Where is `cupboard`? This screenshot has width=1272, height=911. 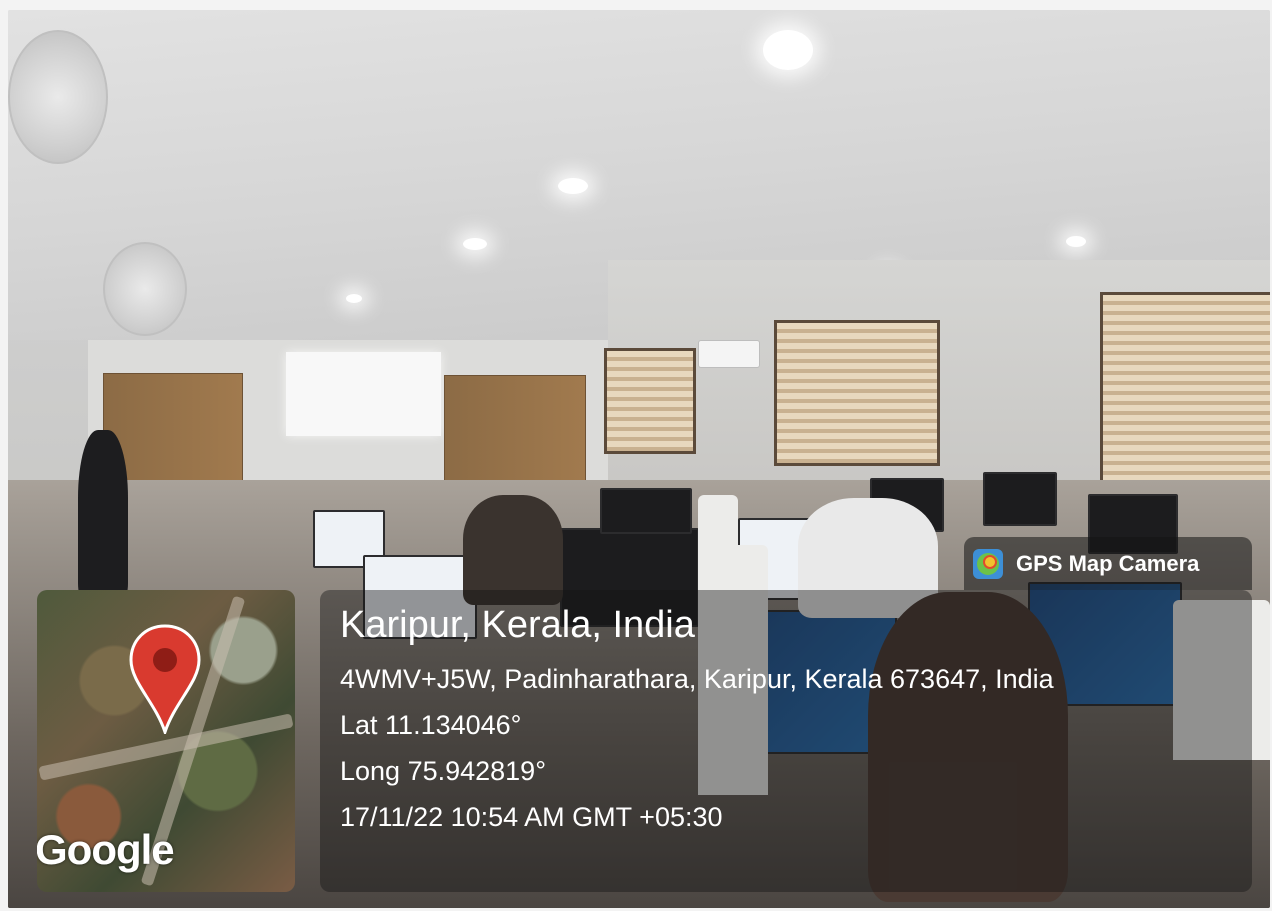
cupboard is located at coordinates (515, 431).